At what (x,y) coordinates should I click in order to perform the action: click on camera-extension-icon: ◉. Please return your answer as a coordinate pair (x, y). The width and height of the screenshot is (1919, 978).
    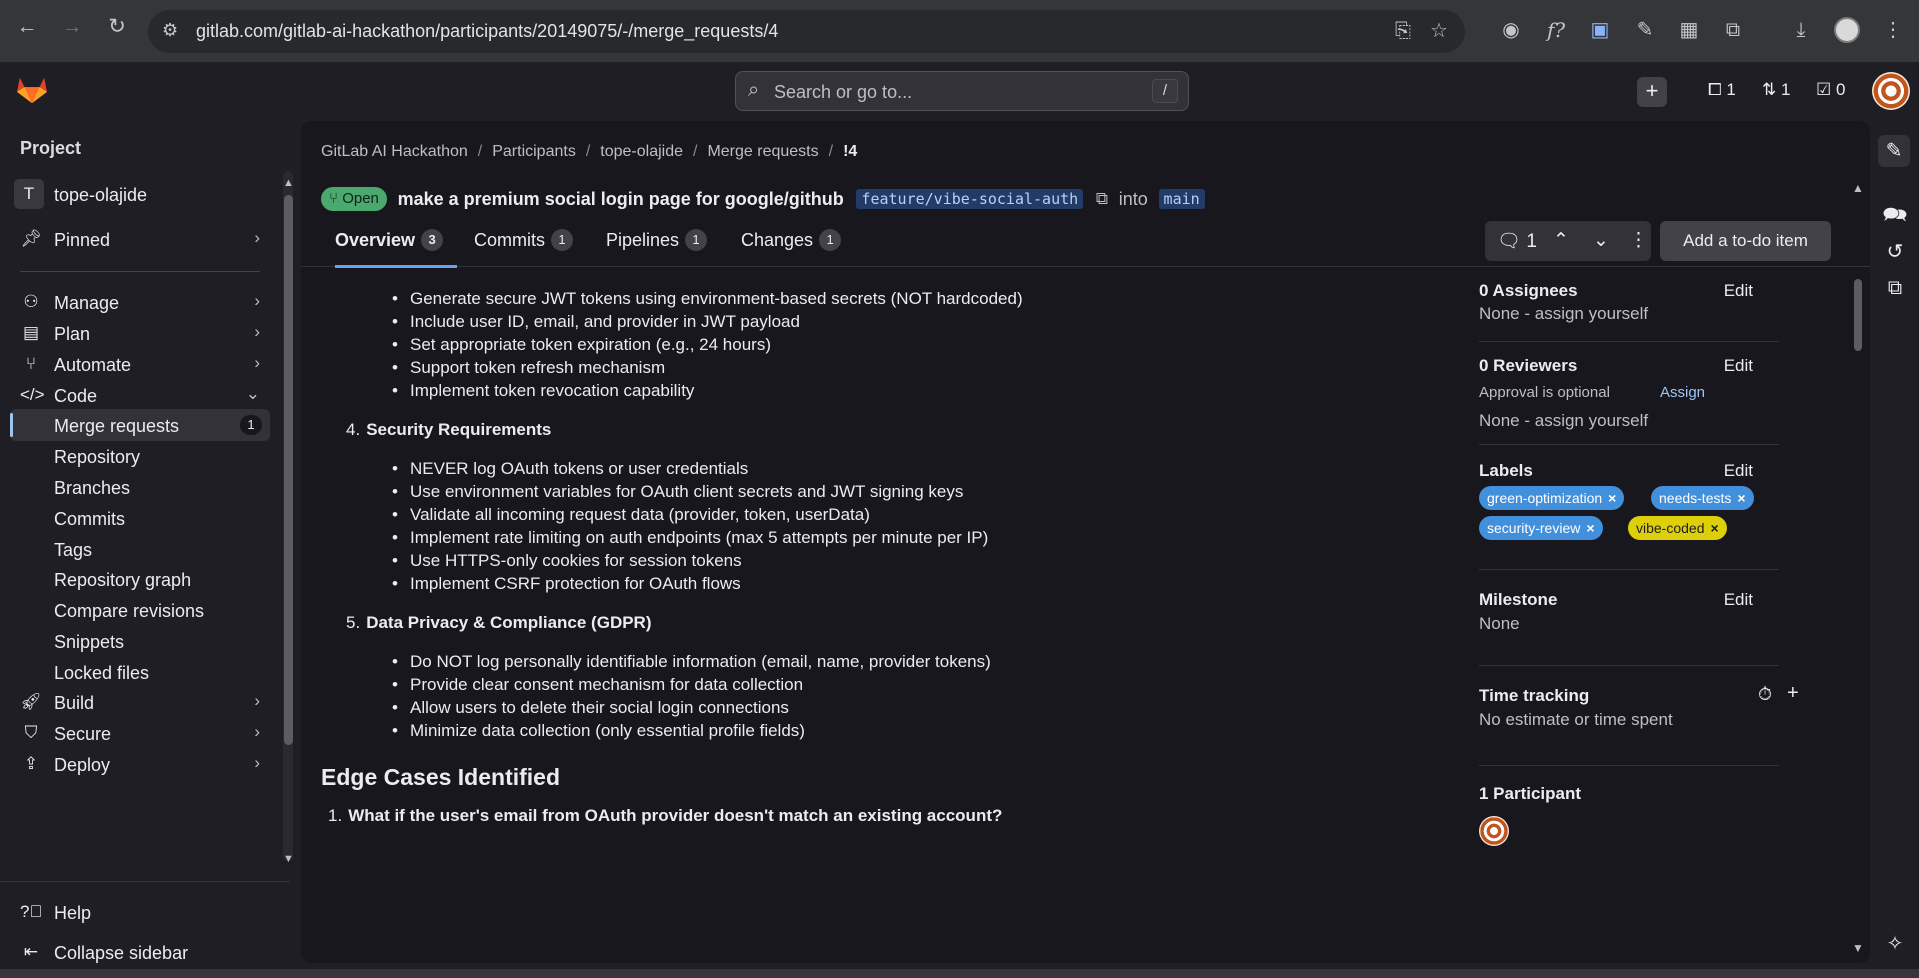
    Looking at the image, I should click on (1511, 30).